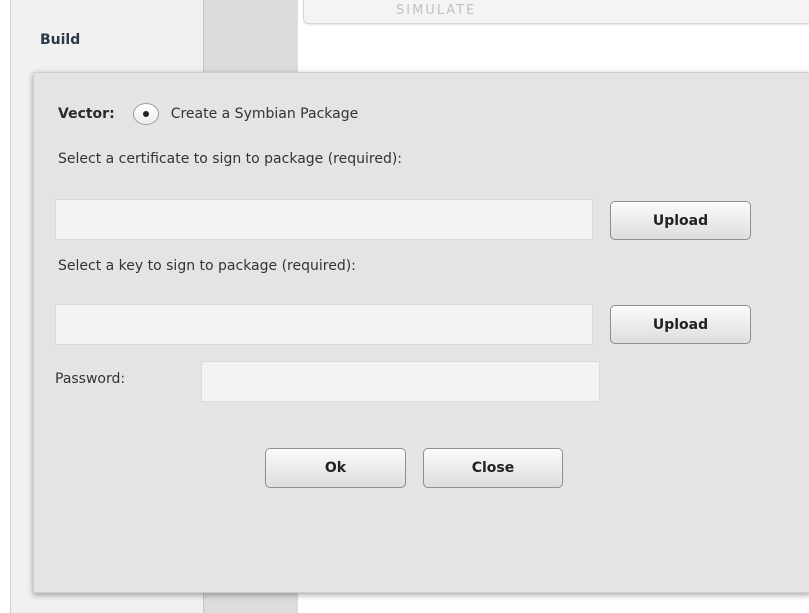 This screenshot has width=809, height=613. What do you see at coordinates (335, 468) in the screenshot?
I see `ok-button: Ok` at bounding box center [335, 468].